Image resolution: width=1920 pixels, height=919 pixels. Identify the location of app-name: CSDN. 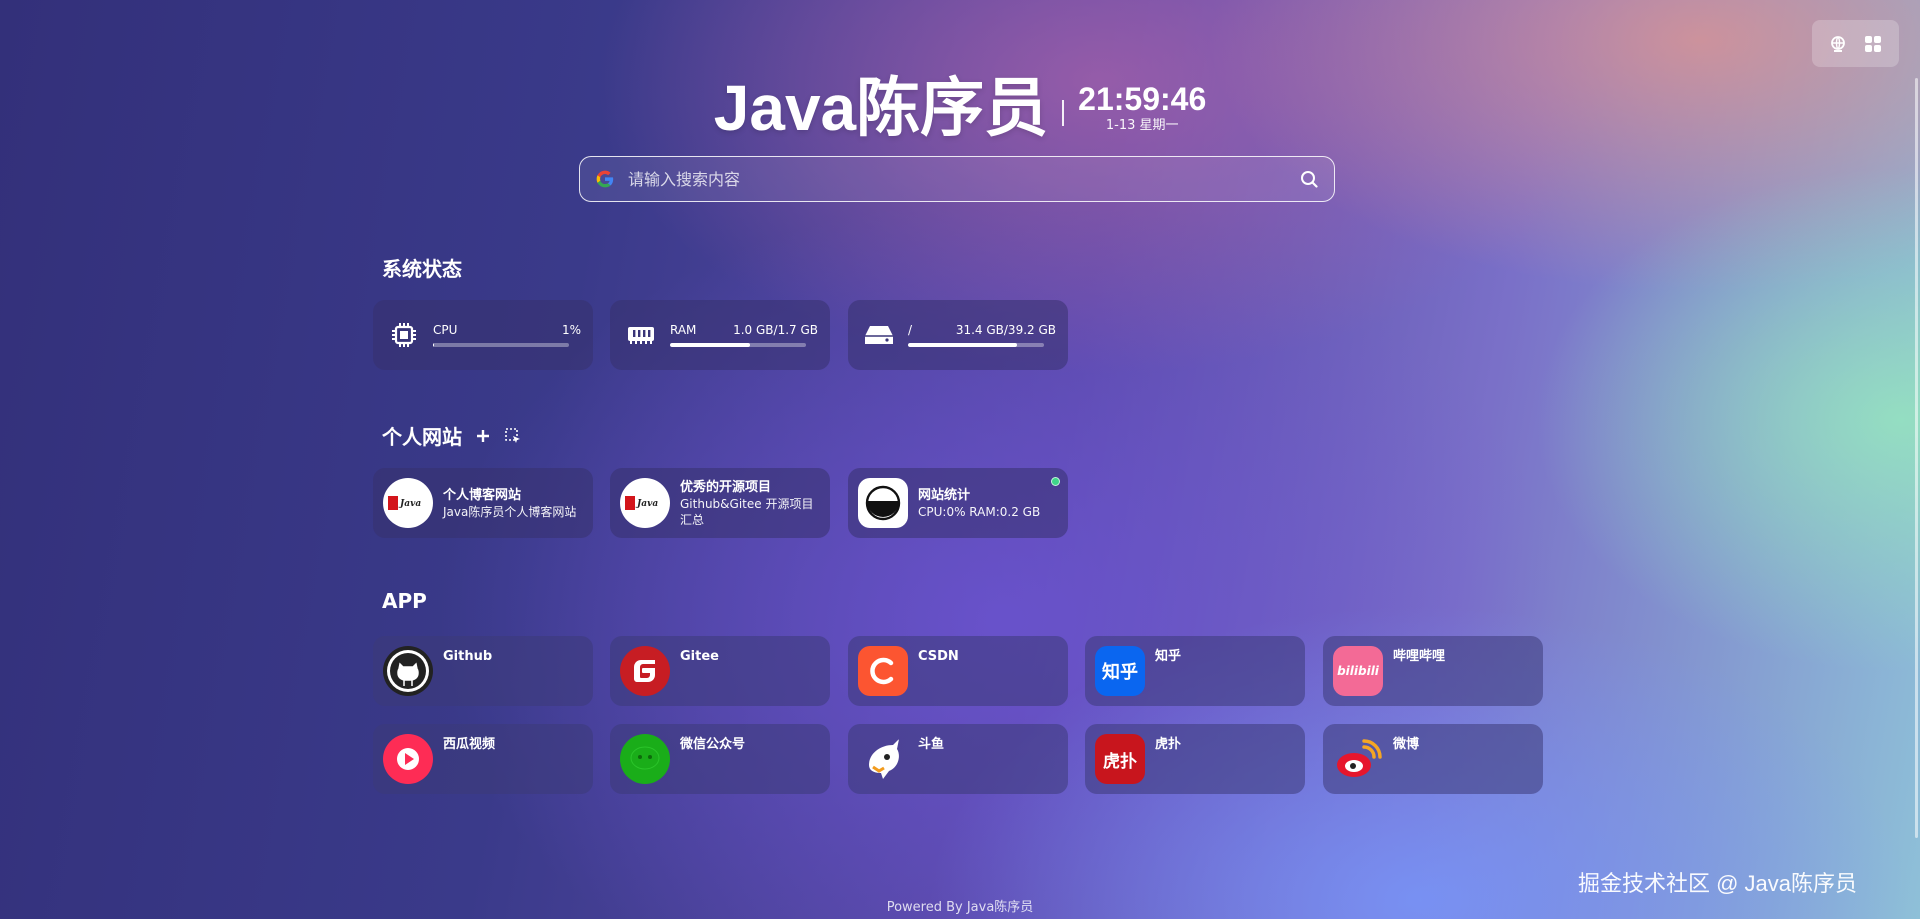
(938, 656).